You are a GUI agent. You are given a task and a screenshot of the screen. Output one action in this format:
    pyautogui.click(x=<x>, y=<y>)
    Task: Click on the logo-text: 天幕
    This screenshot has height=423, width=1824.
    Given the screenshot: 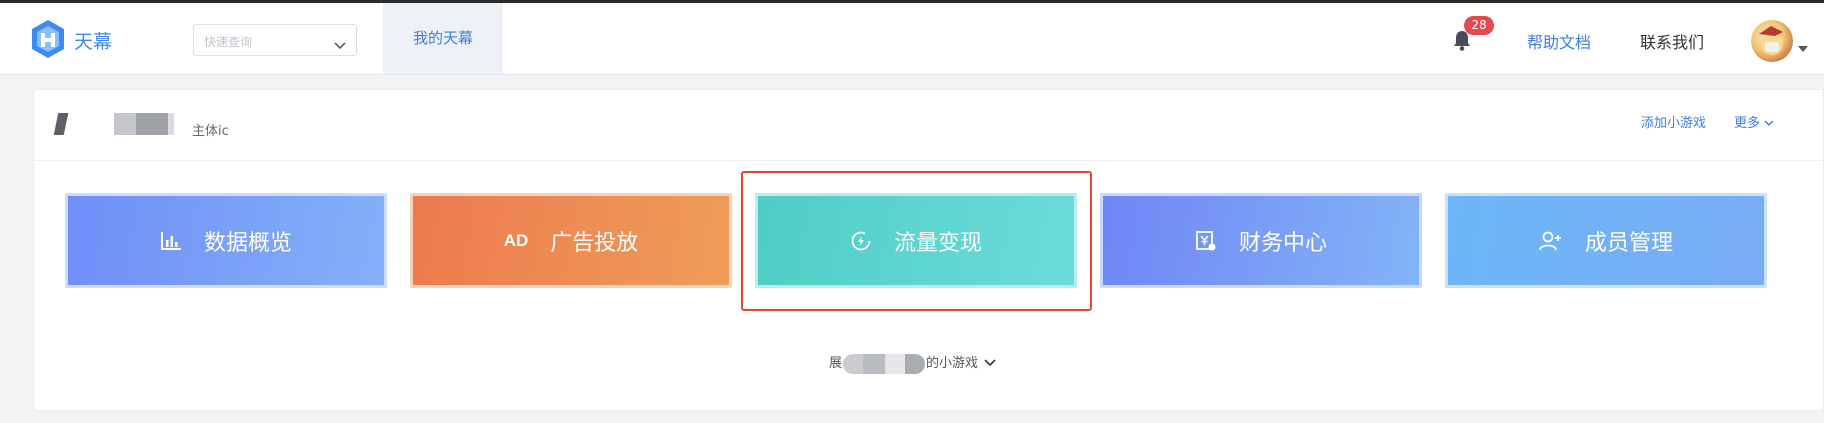 What is the action you would take?
    pyautogui.click(x=93, y=40)
    